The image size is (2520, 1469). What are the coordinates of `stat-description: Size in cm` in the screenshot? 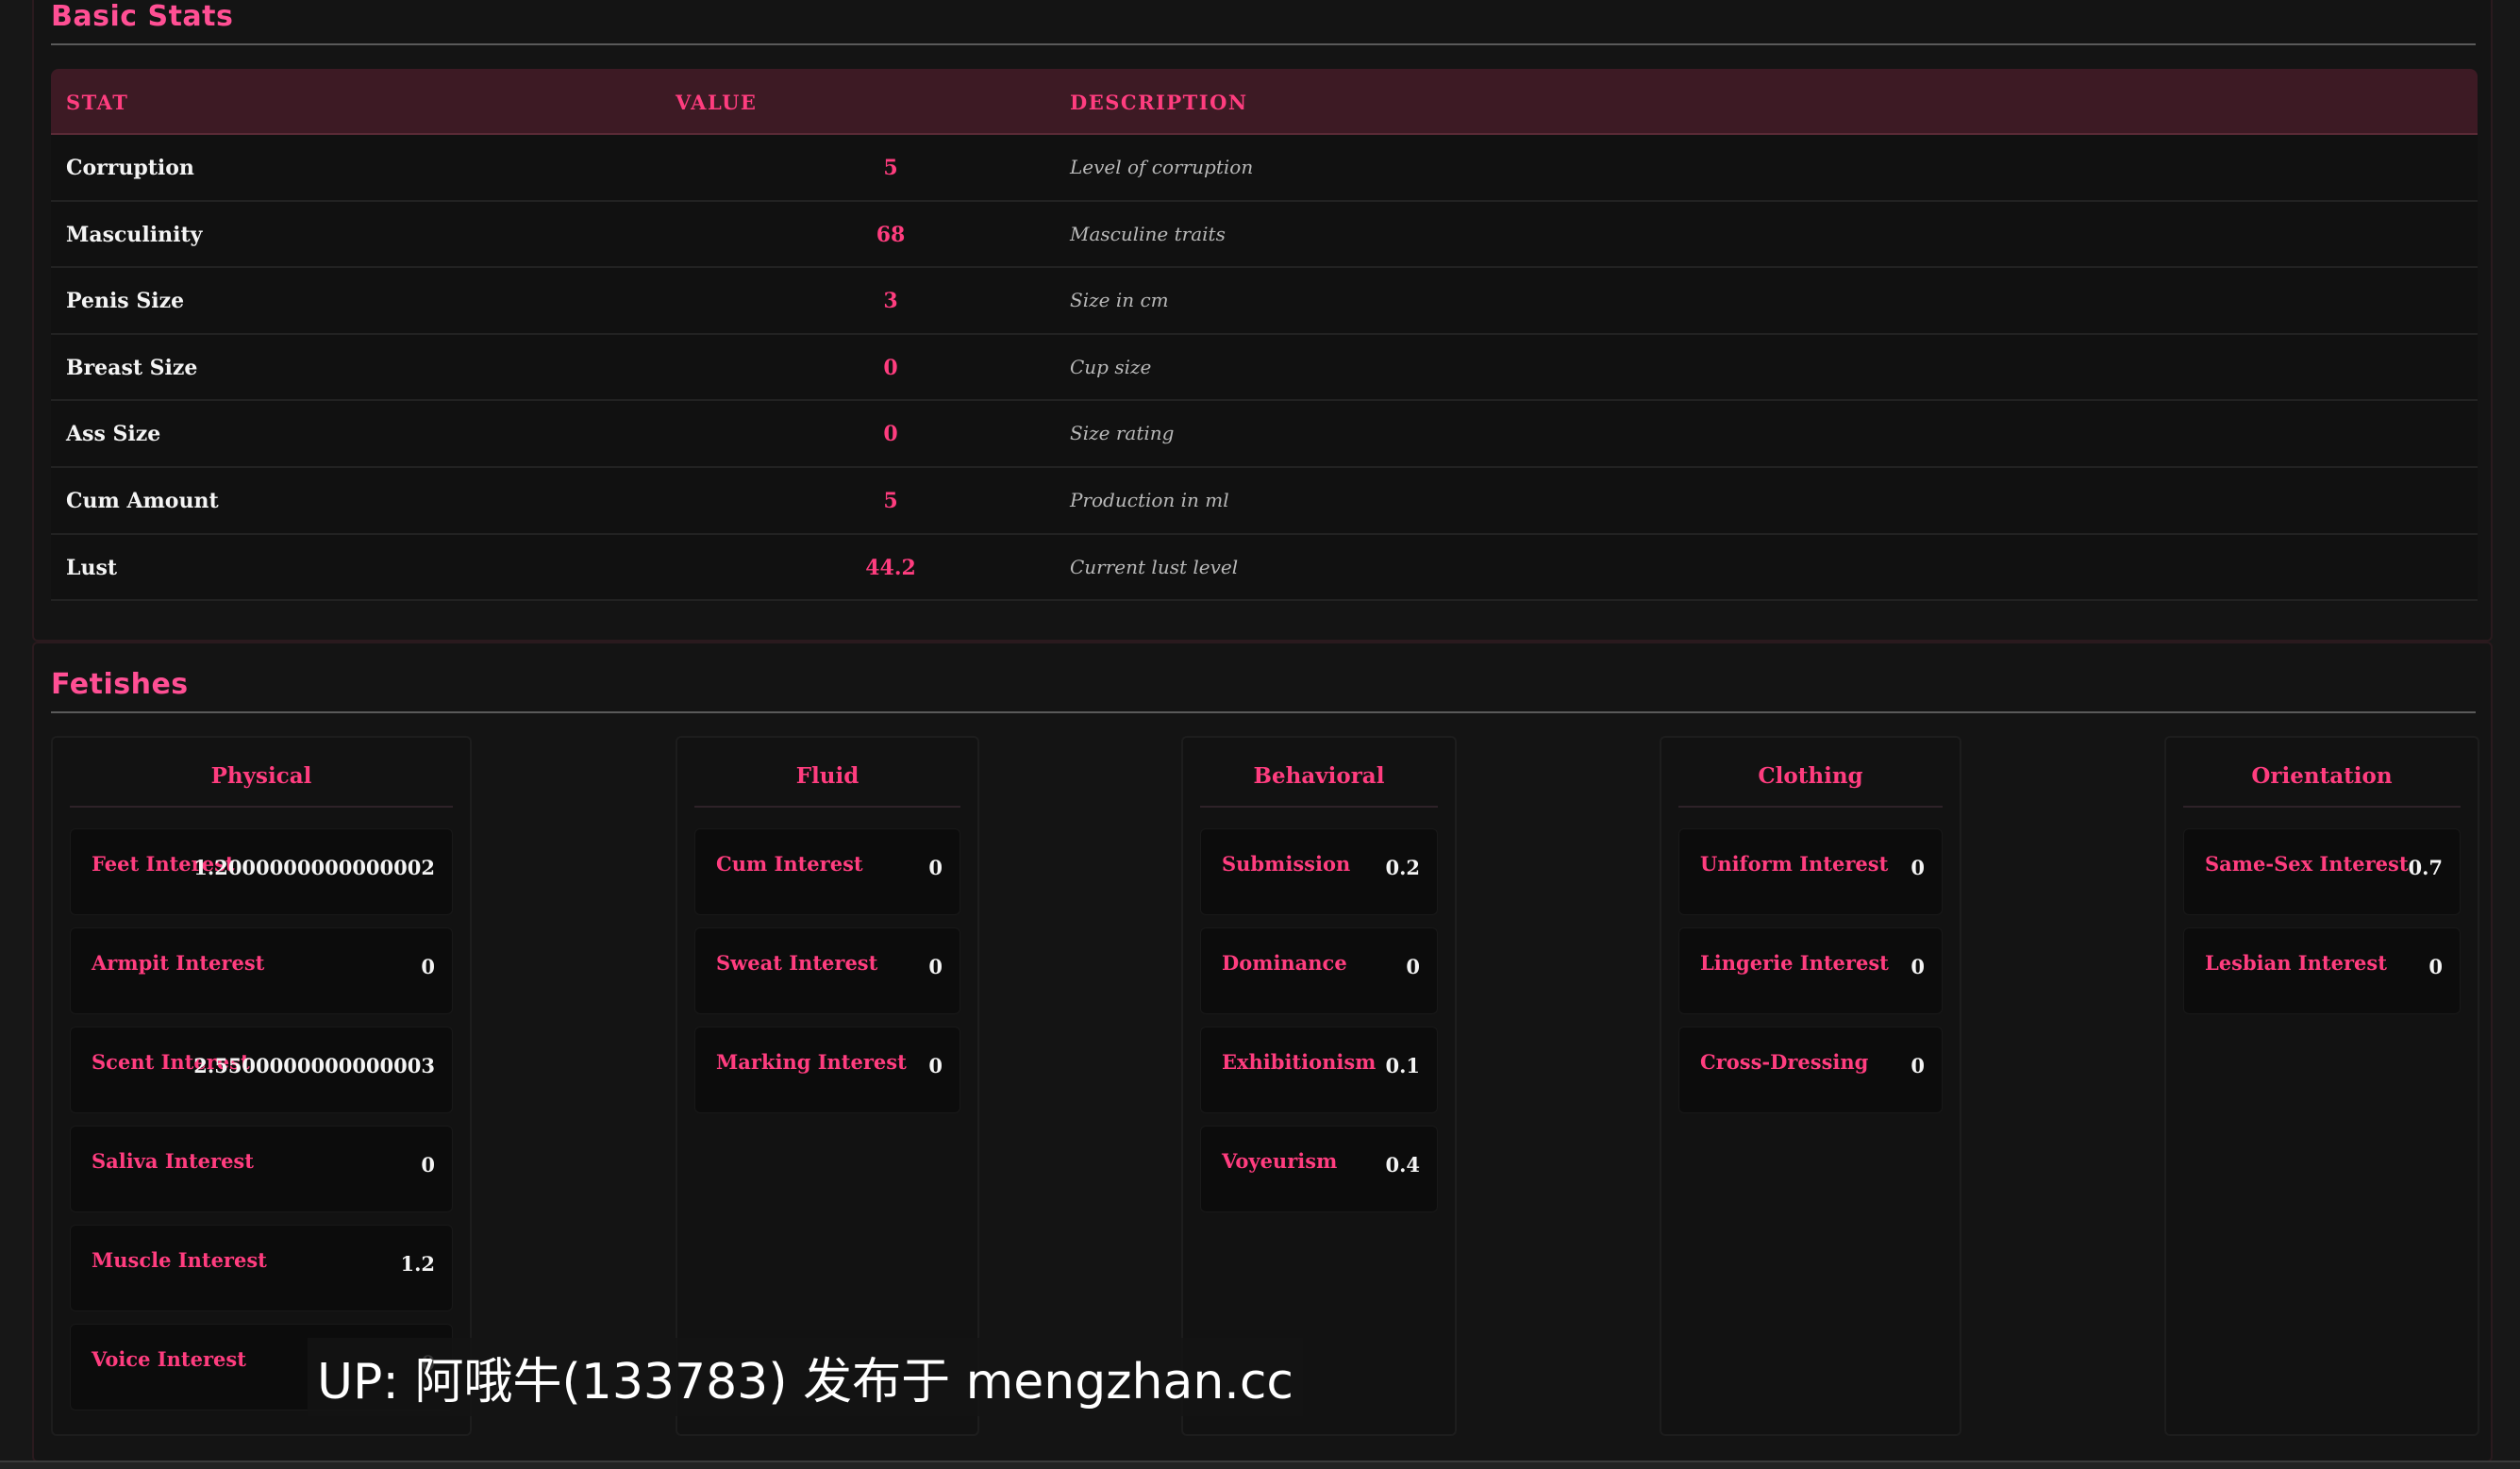 It's located at (1119, 300).